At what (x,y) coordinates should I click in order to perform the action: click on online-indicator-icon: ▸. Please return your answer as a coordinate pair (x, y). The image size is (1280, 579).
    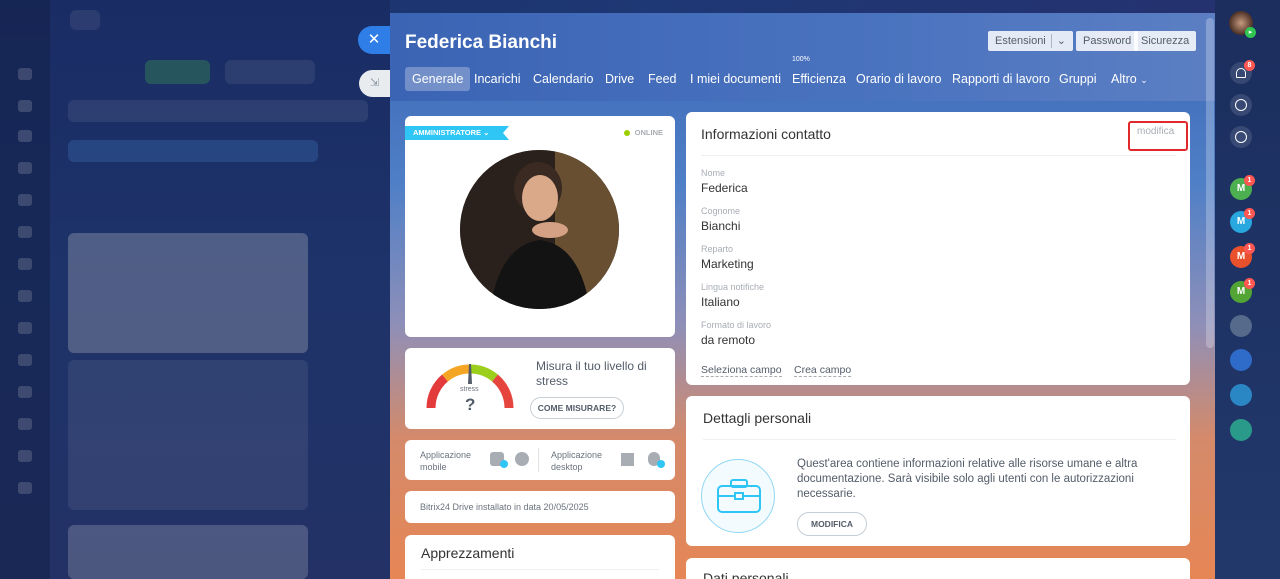
    Looking at the image, I should click on (1250, 32).